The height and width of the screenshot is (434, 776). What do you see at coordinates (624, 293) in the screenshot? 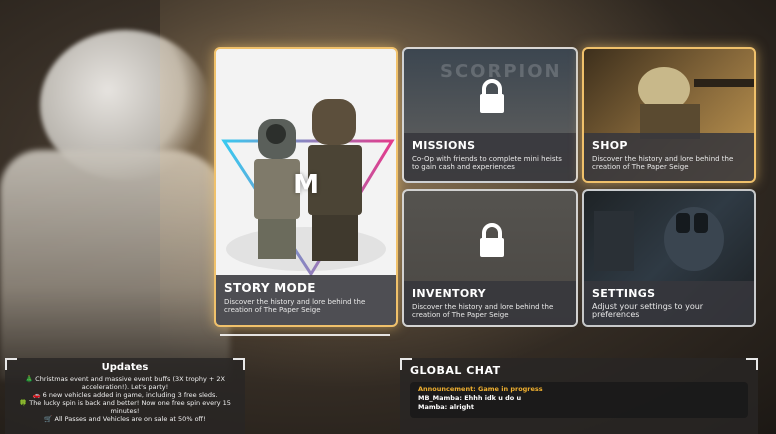
I see `settings-title: SETTINGS` at bounding box center [624, 293].